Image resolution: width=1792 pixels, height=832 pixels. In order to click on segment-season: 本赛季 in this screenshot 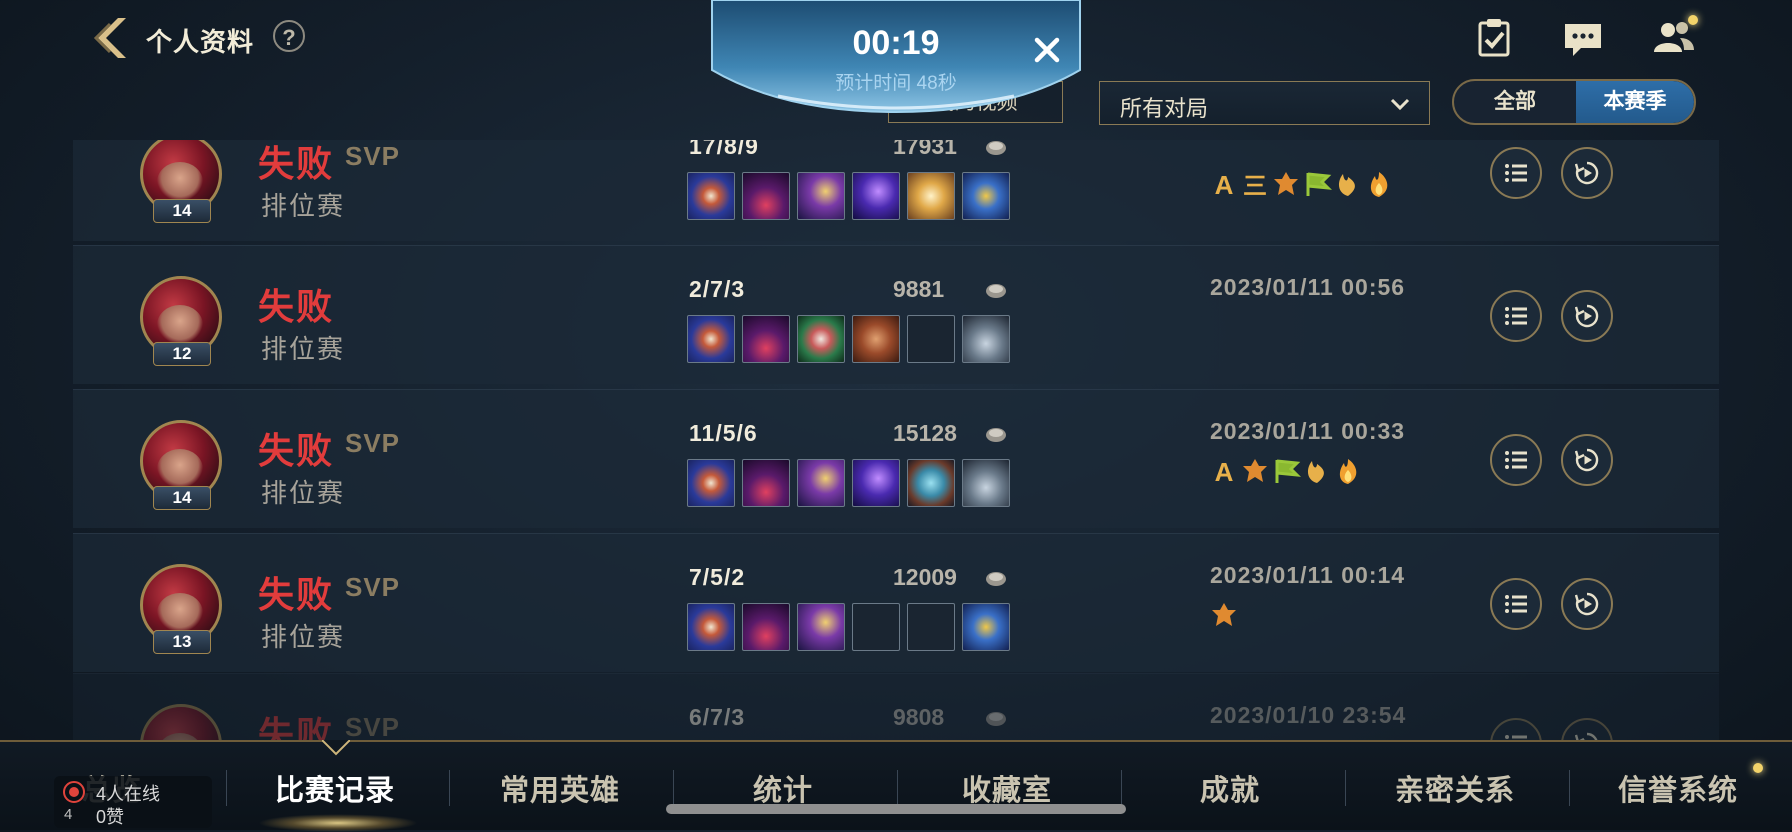, I will do `click(1635, 102)`.